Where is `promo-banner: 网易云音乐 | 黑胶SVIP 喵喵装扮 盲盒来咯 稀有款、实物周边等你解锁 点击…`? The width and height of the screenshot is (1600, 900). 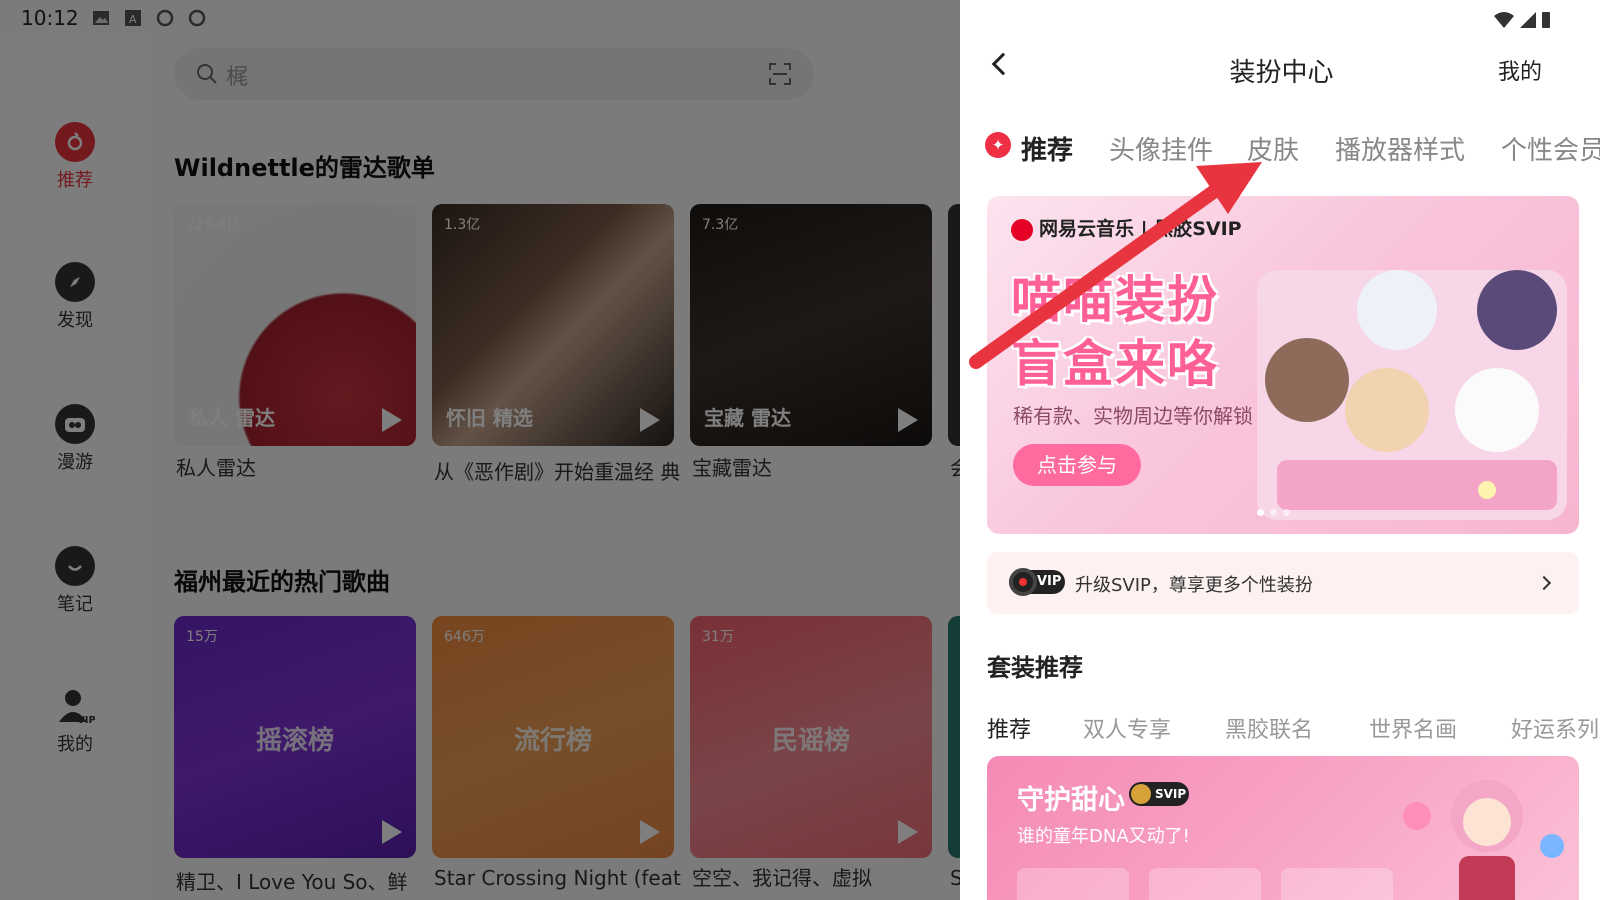
promo-banner: 网易云音乐 | 黑胶SVIP 喵喵装扮 盲盒来咯 稀有款、实物周边等你解锁 点击… is located at coordinates (1283, 365).